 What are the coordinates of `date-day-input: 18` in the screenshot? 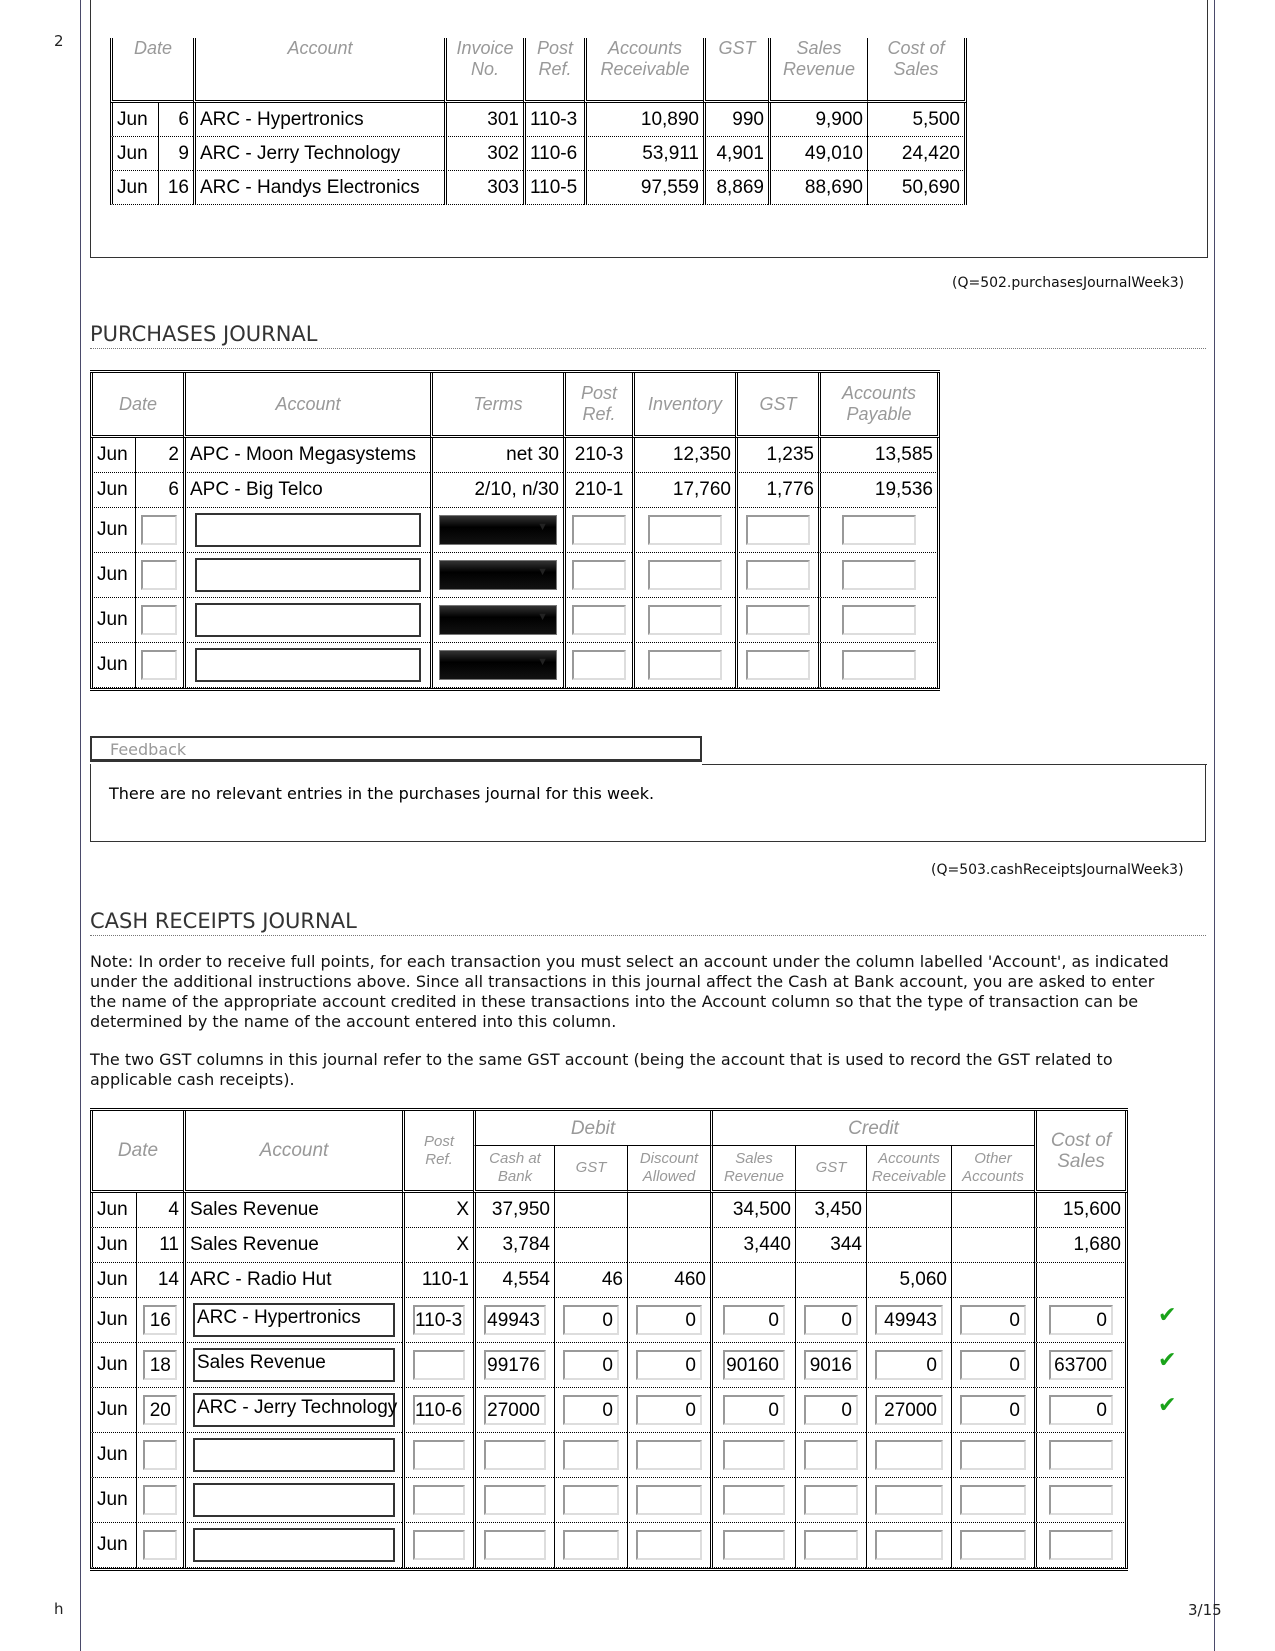 It's located at (159, 1365).